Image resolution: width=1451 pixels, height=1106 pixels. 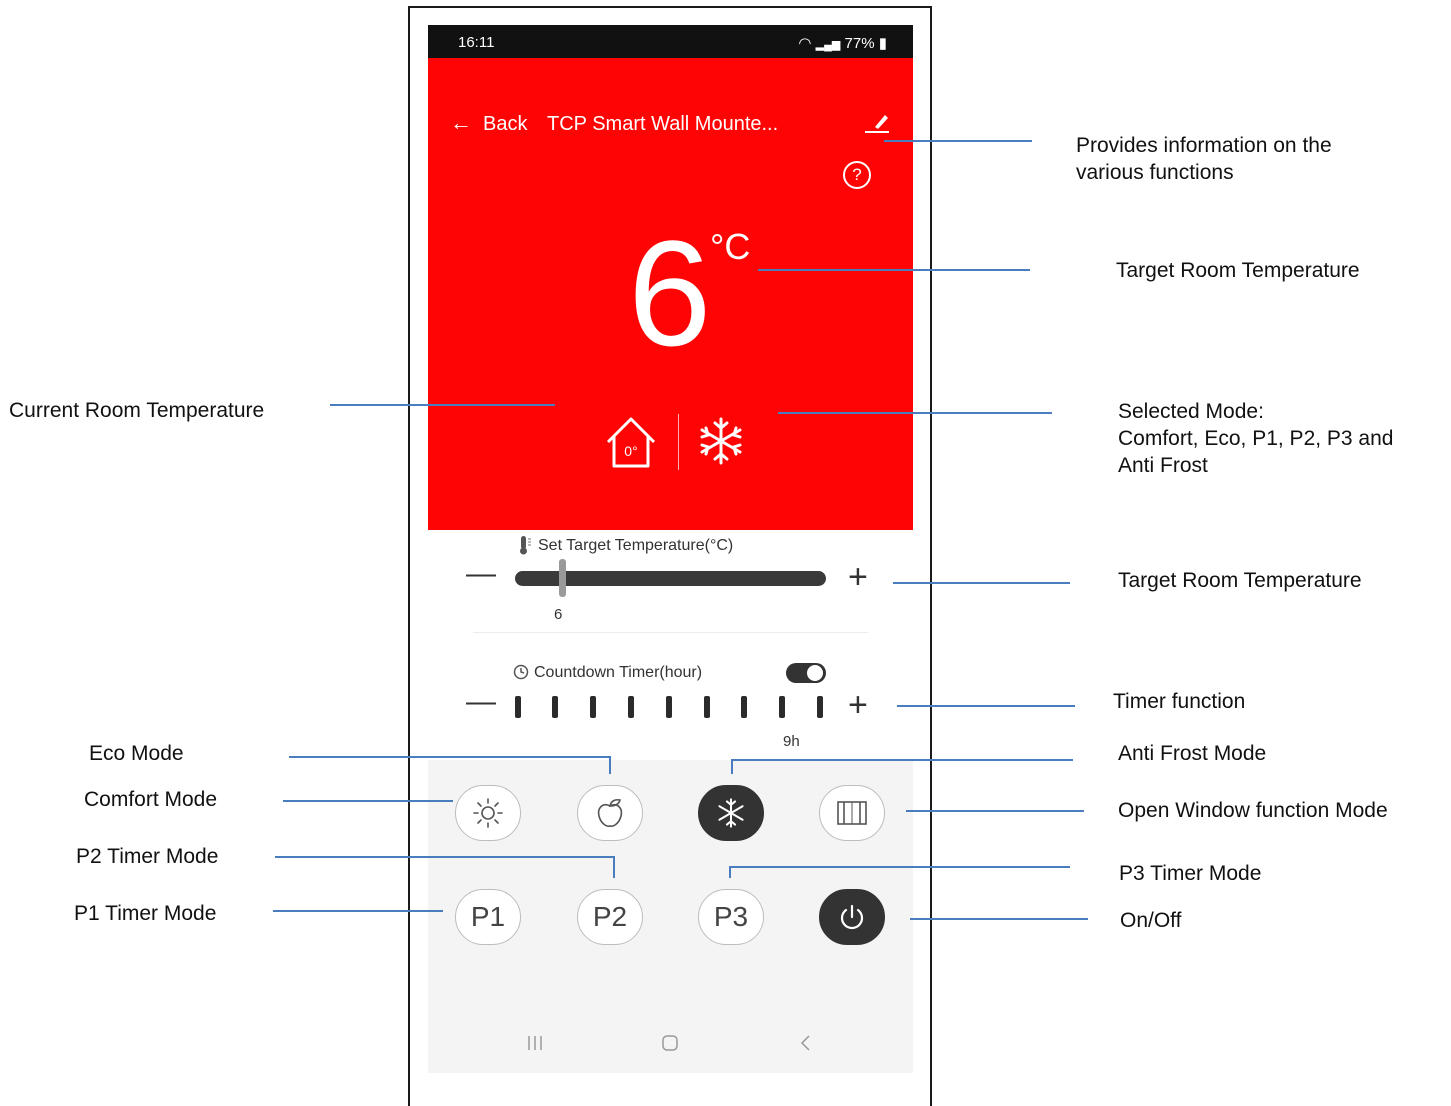 What do you see at coordinates (525, 545) in the screenshot?
I see `thermometer-icon` at bounding box center [525, 545].